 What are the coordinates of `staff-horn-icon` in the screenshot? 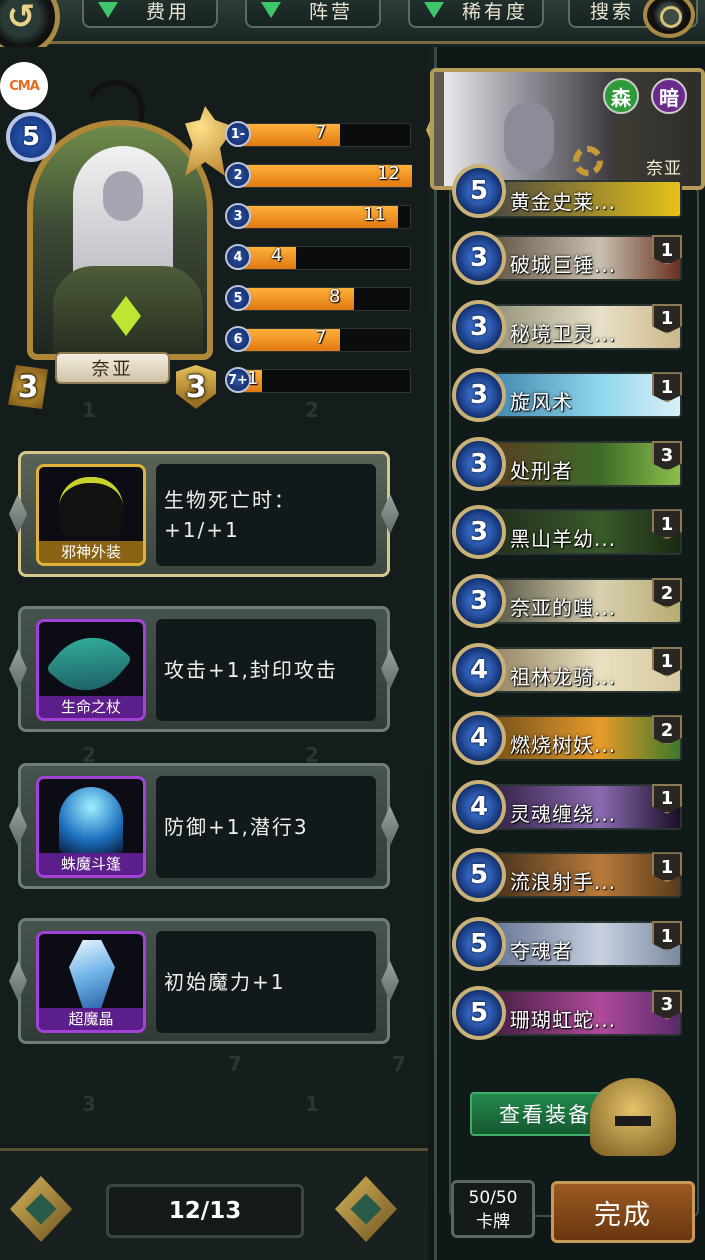 It's located at (89, 665).